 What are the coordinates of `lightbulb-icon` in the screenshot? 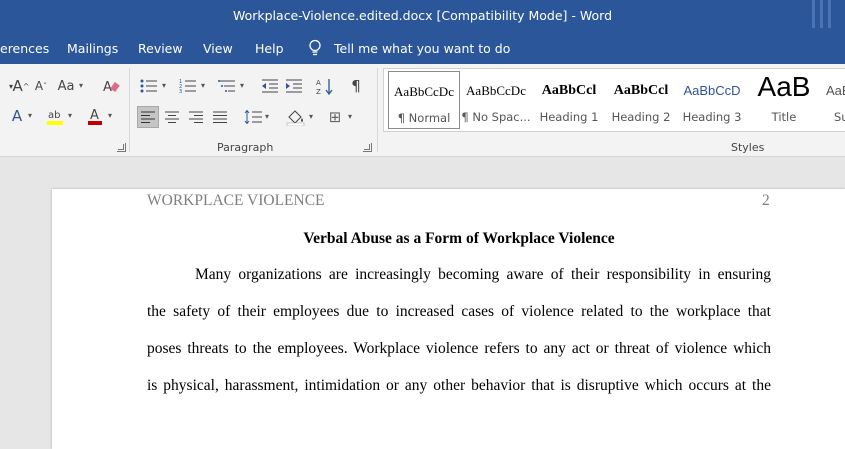 It's located at (315, 47).